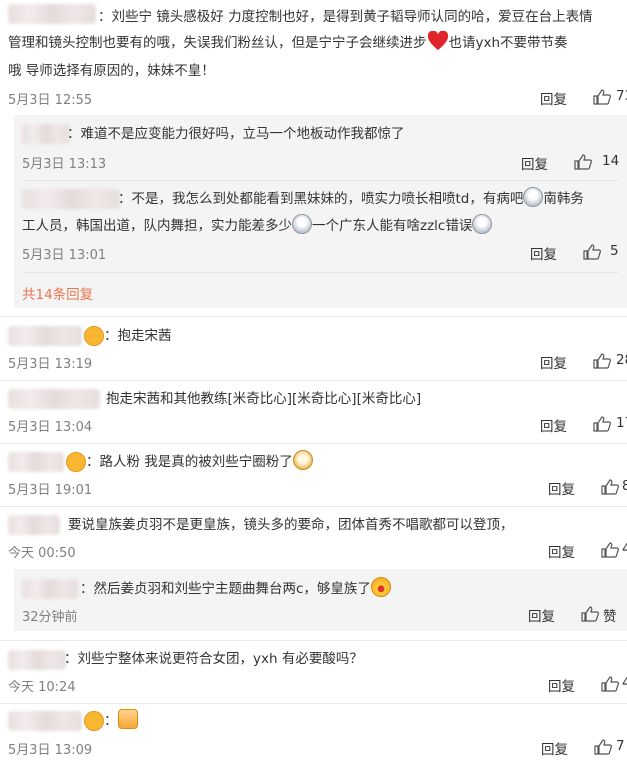 This screenshot has height=762, width=627. What do you see at coordinates (213, 659) in the screenshot?
I see `comment-text: ：刘些宁整体来说更符合女团，yxh 有必要酸吗？` at bounding box center [213, 659].